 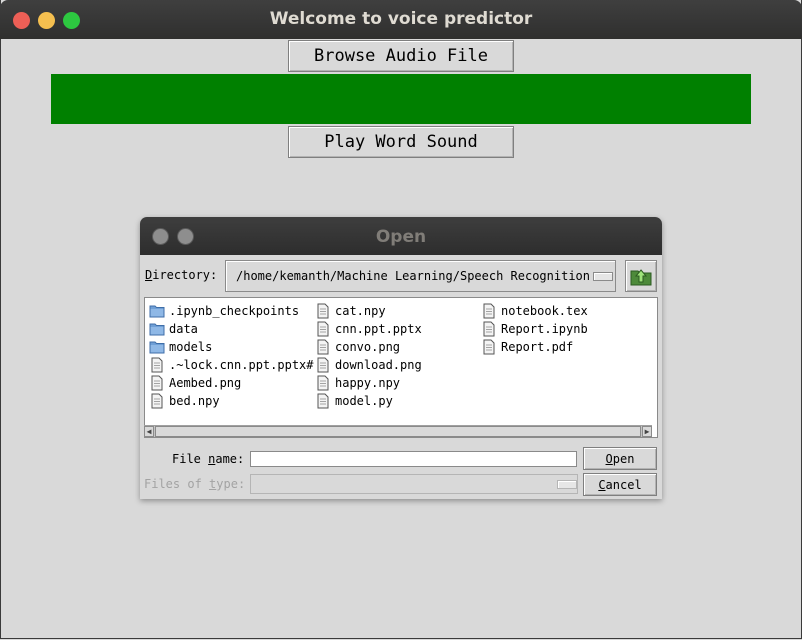 I want to click on file-item-label: happy.npy, so click(x=368, y=382).